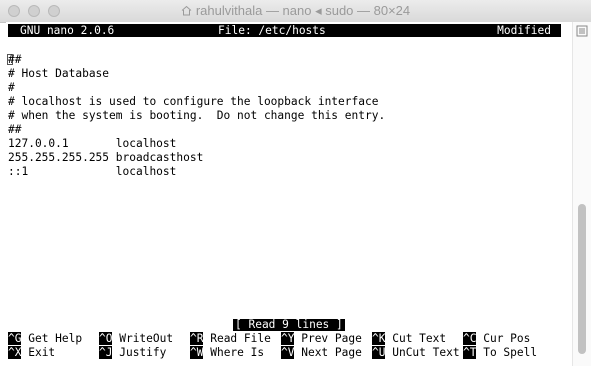 Image resolution: width=591 pixels, height=366 pixels. I want to click on shortcut-prev-page: ^Y Prev Page, so click(321, 339).